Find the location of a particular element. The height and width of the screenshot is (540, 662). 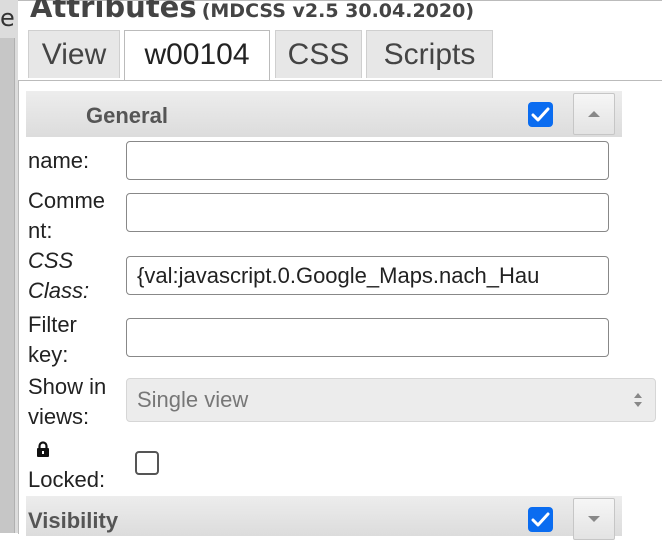

comment-label-line1: Comme is located at coordinates (67, 200).